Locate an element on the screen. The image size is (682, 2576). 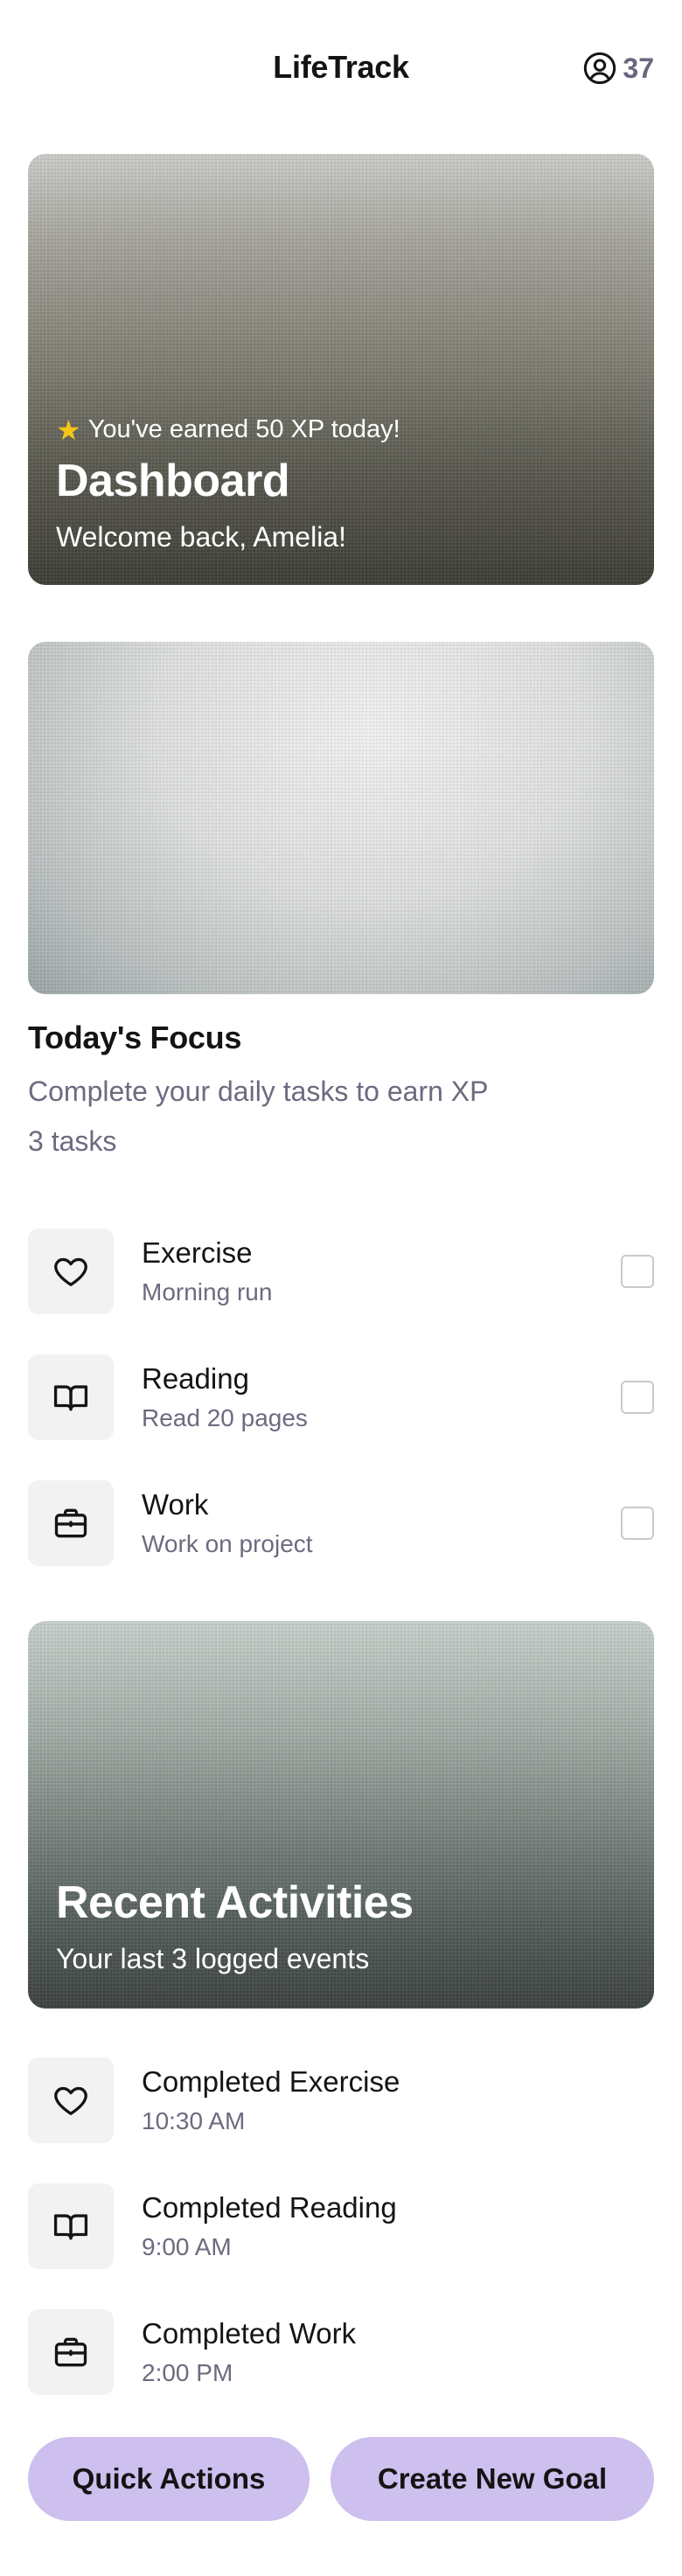
task-subtitle: Work on project is located at coordinates (227, 1543).